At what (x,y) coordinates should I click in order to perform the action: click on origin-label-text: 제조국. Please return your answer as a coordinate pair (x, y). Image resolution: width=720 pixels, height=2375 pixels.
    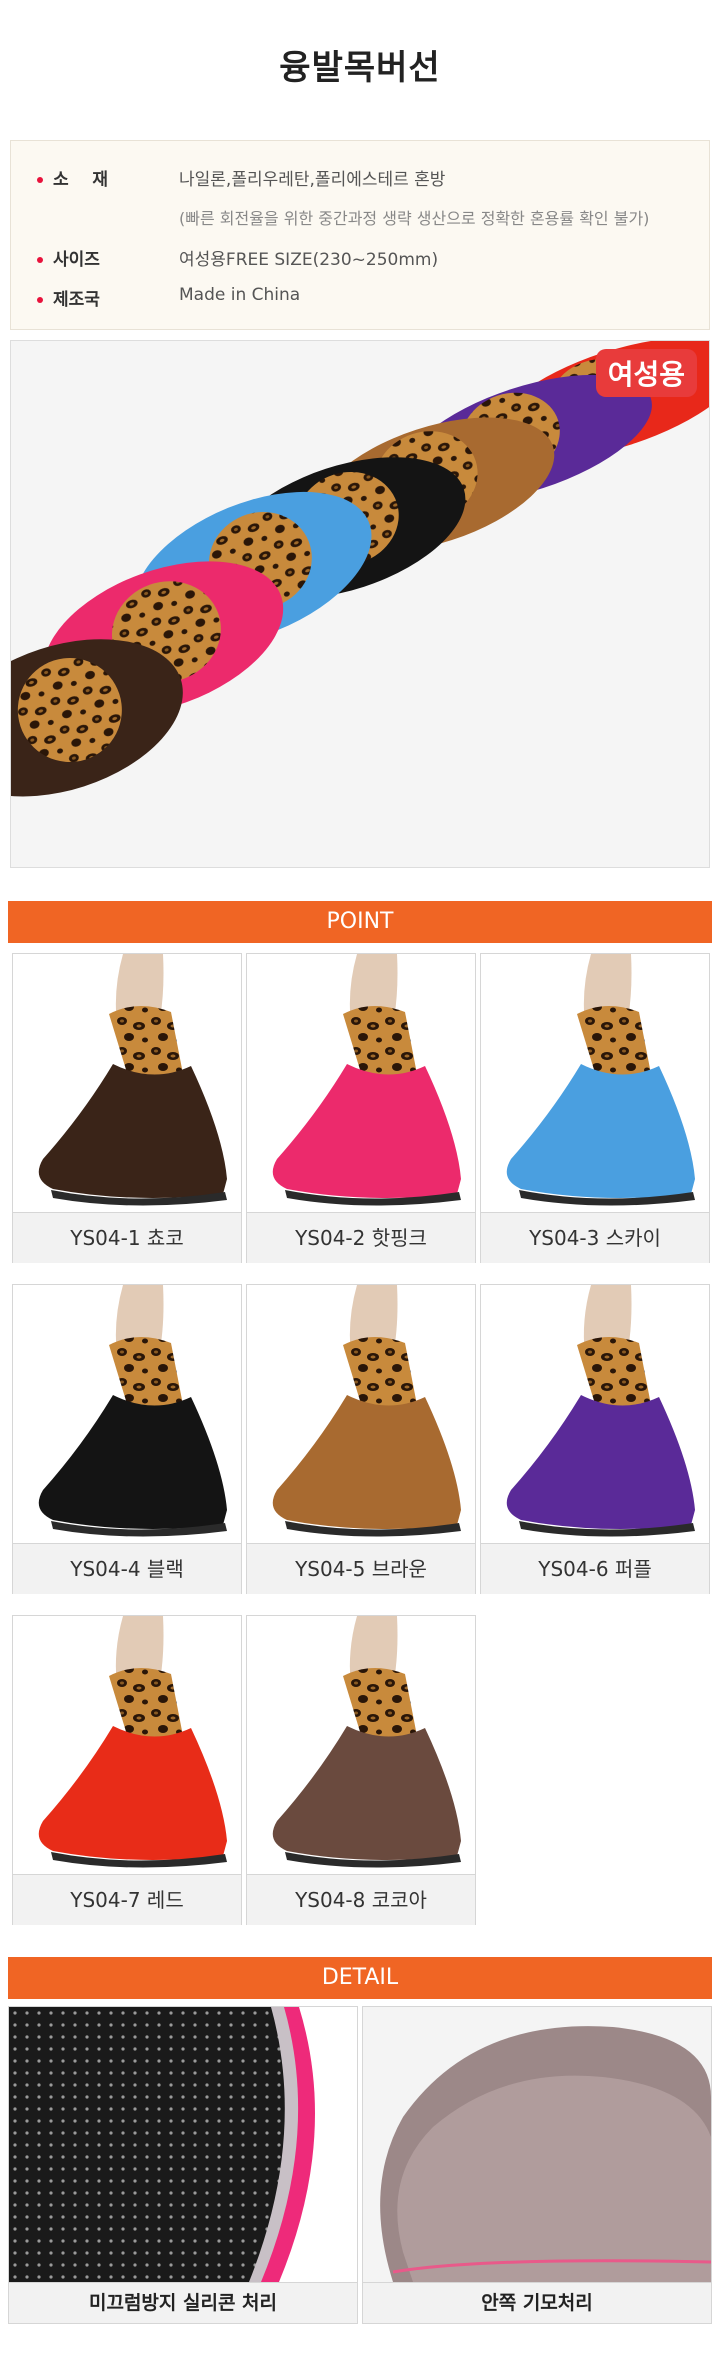
    Looking at the image, I should click on (76, 300).